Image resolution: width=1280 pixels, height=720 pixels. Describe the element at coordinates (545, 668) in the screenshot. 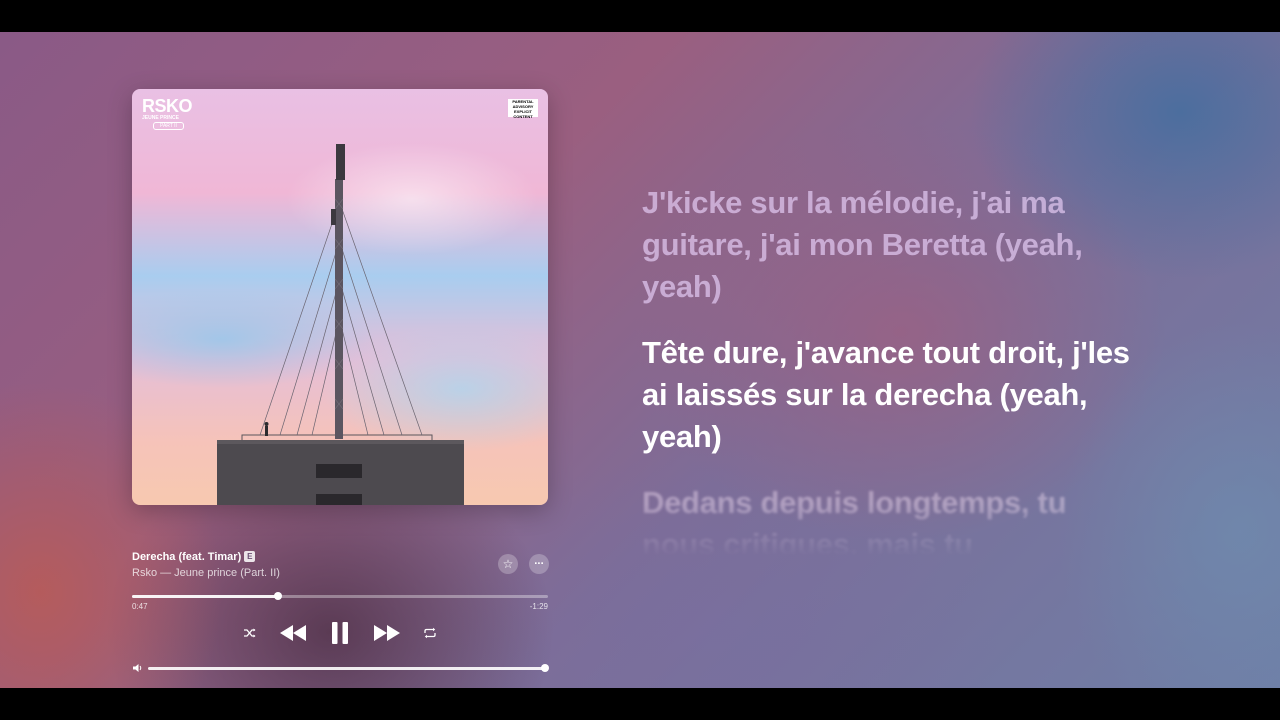

I see `volume-slider-knob` at that location.